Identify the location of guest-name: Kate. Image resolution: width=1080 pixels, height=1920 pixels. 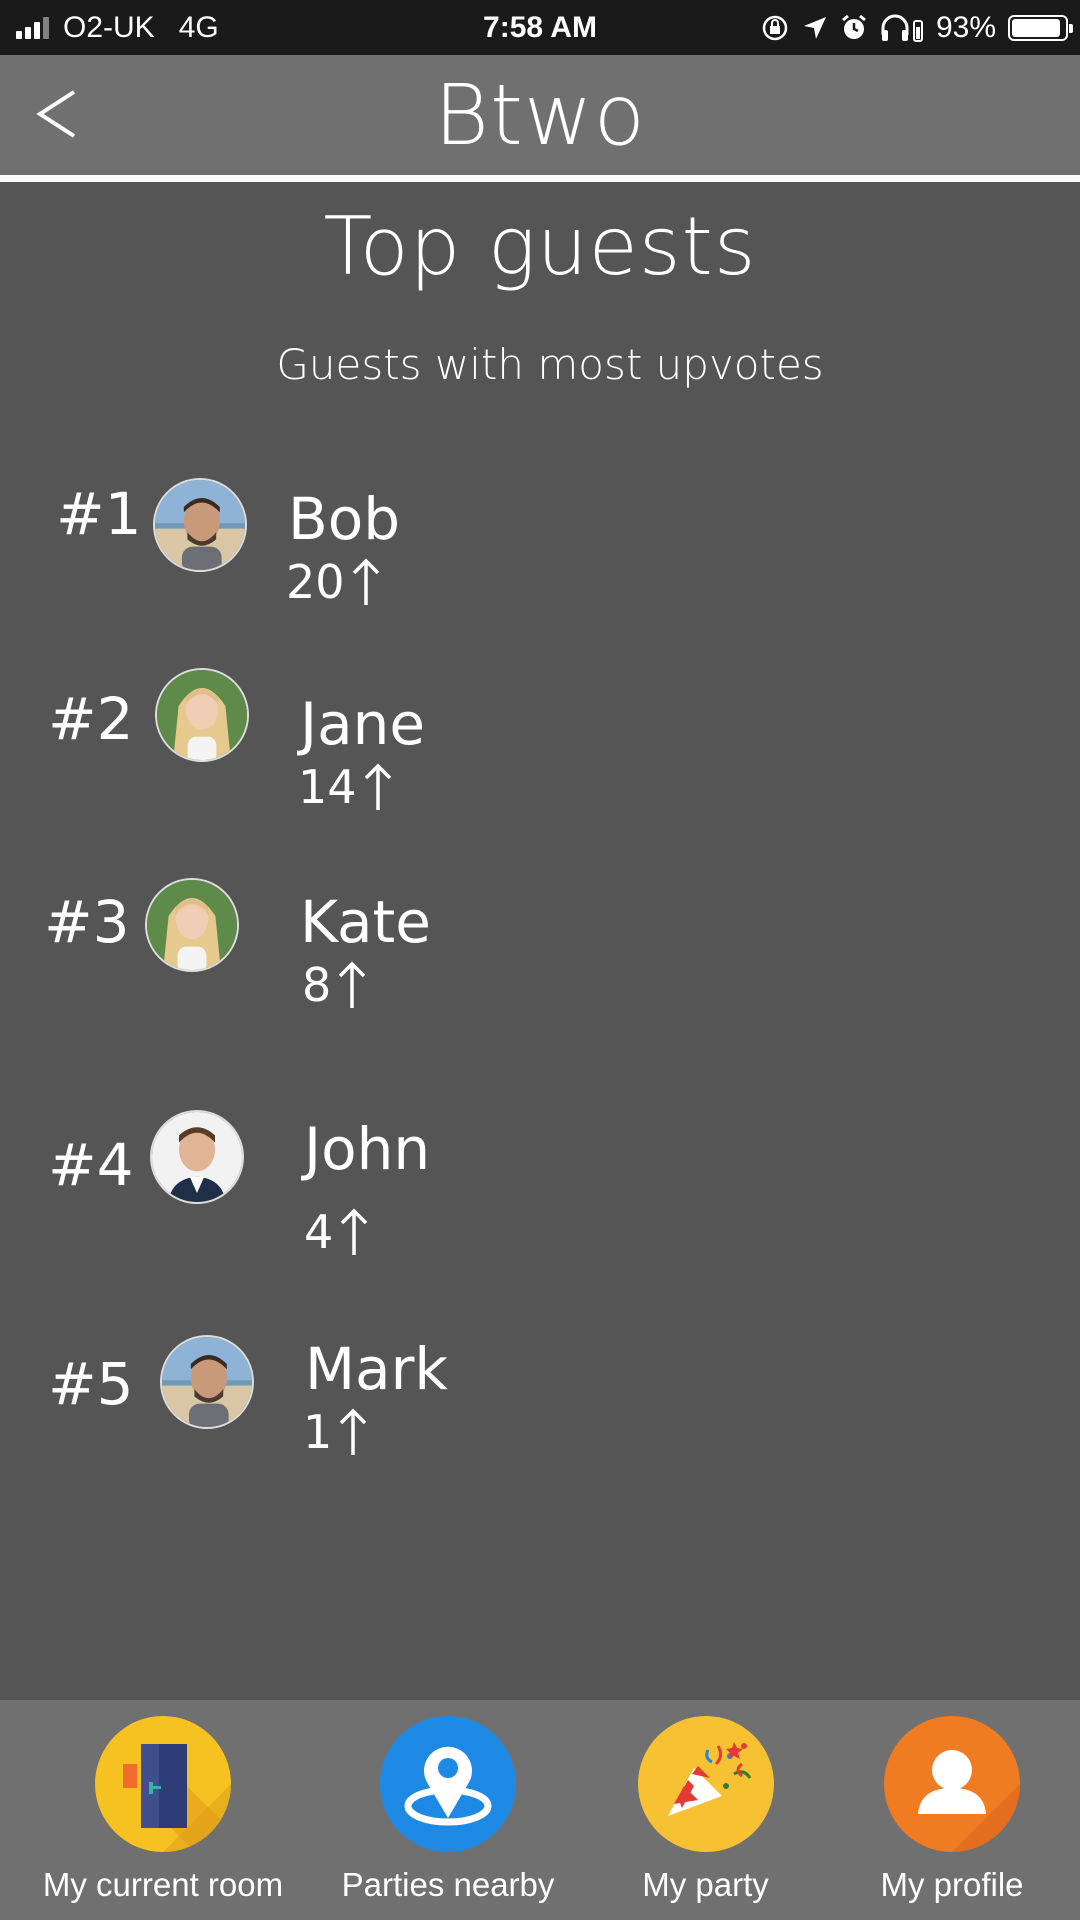
(365, 922).